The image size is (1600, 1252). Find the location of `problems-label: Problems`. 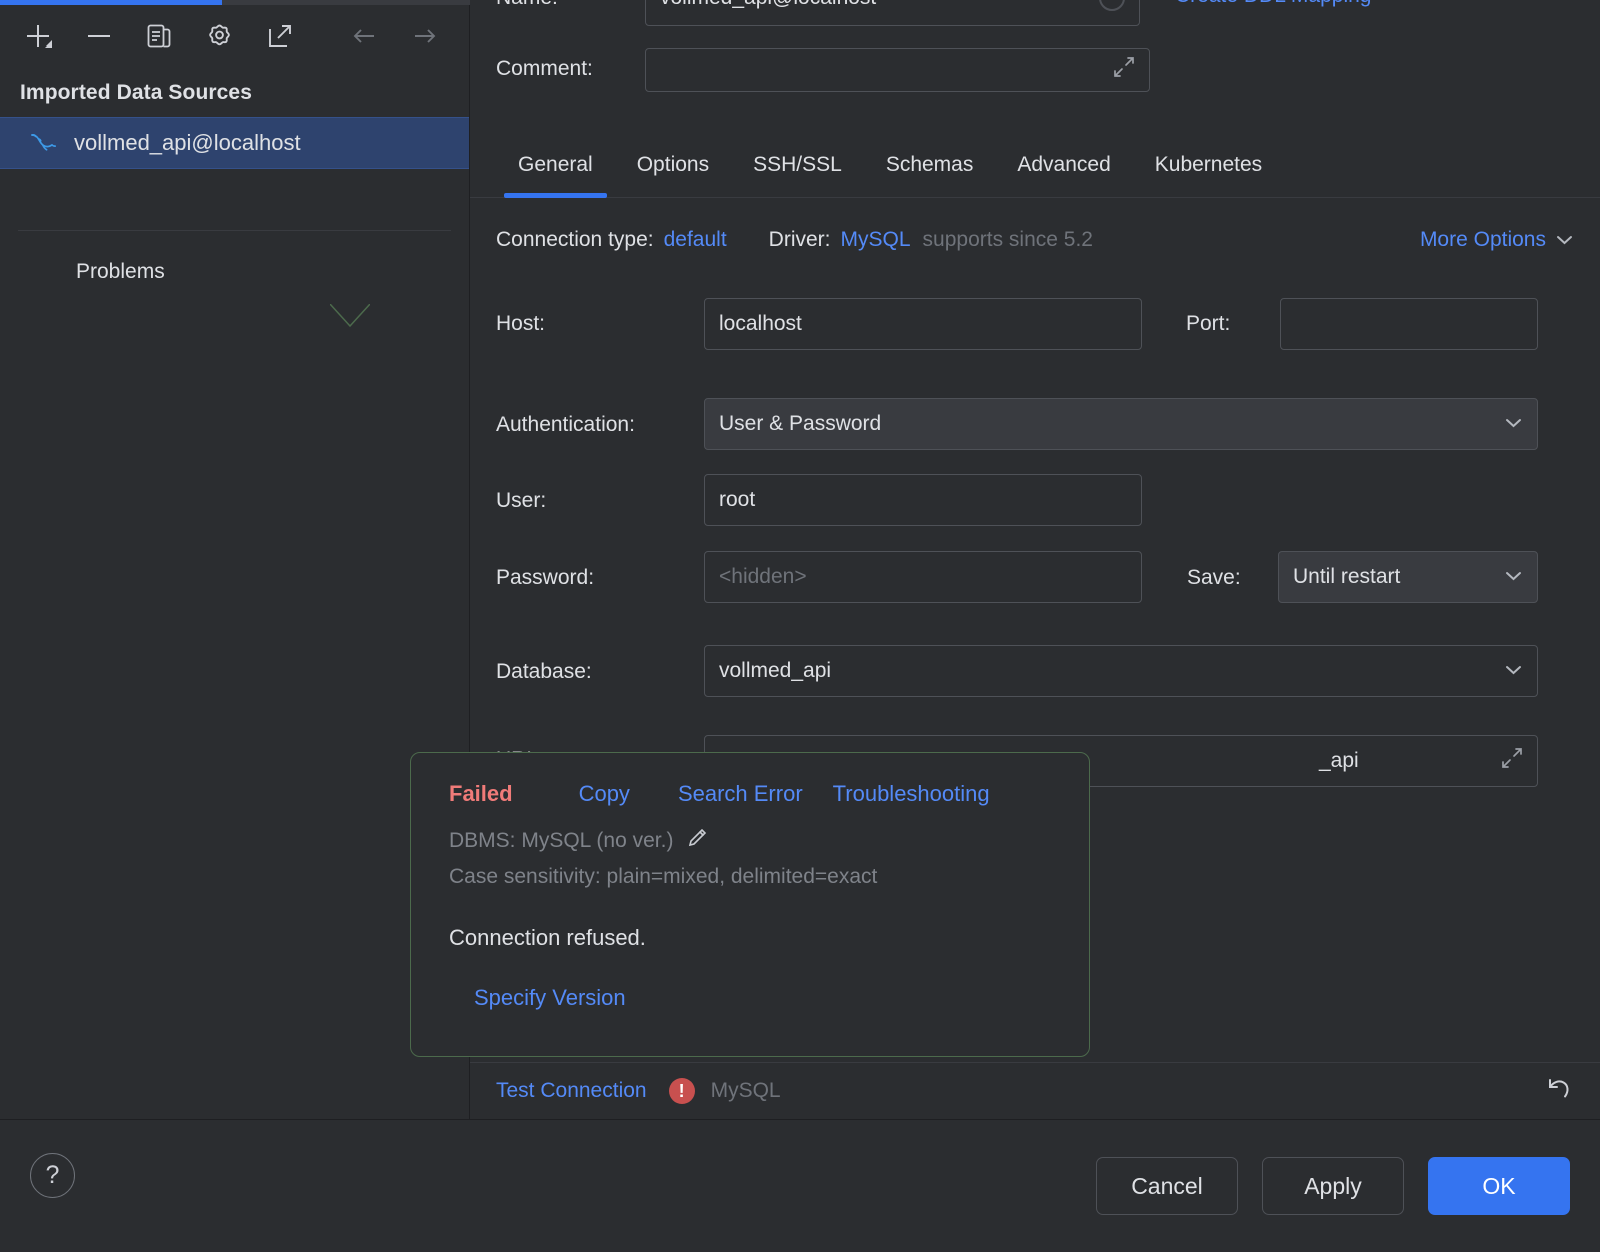

problems-label: Problems is located at coordinates (120, 271).